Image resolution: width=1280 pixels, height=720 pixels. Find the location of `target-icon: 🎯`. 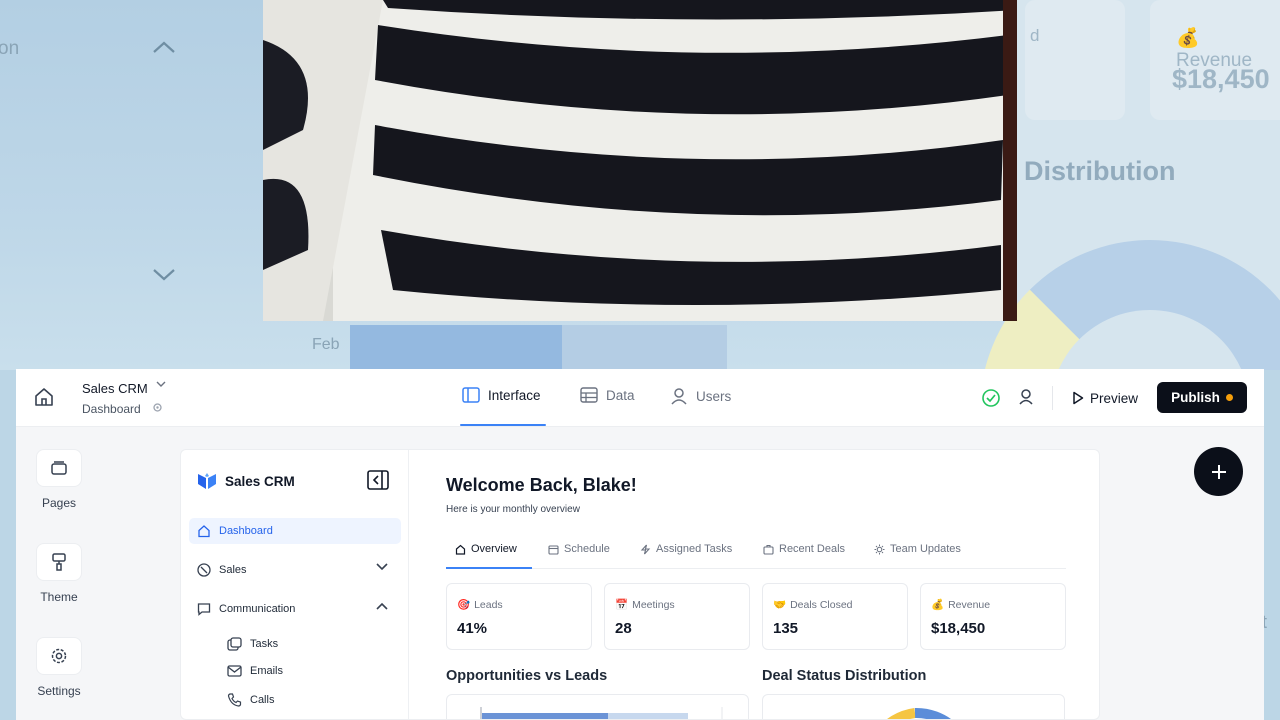

target-icon: 🎯 is located at coordinates (464, 605).